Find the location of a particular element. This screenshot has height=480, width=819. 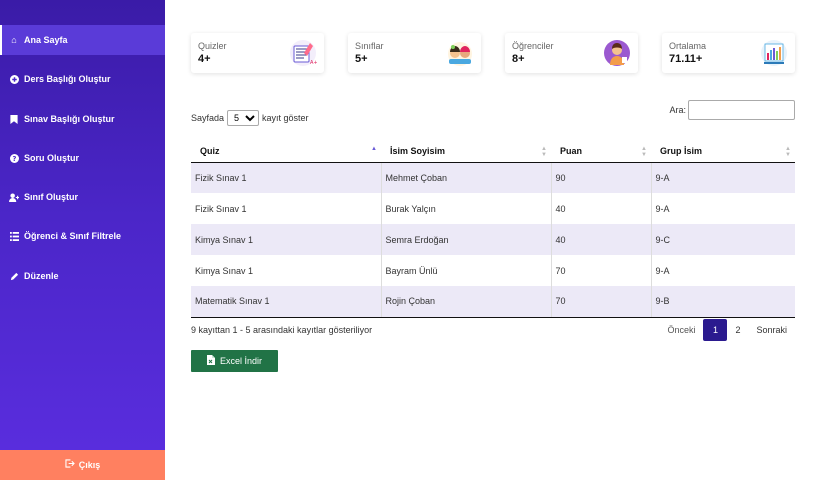

stat-label: Sınıflar is located at coordinates (369, 46).